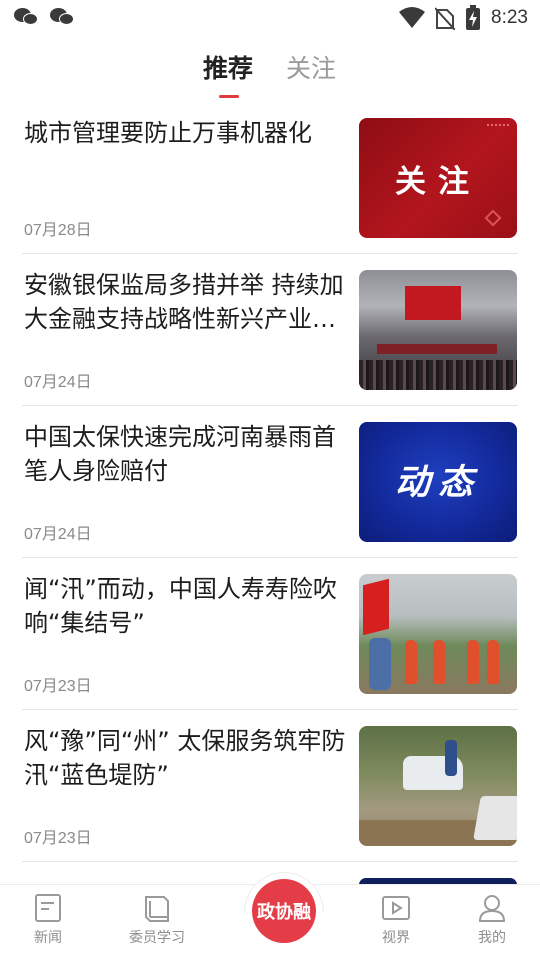 This screenshot has height=960, width=540. I want to click on nav-vision-label: 视界, so click(396, 938).